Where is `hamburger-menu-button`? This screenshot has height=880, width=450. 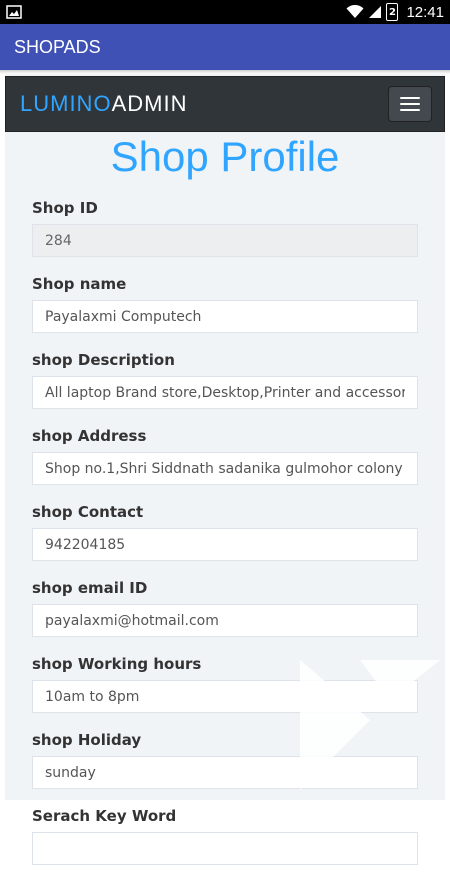
hamburger-menu-button is located at coordinates (410, 104).